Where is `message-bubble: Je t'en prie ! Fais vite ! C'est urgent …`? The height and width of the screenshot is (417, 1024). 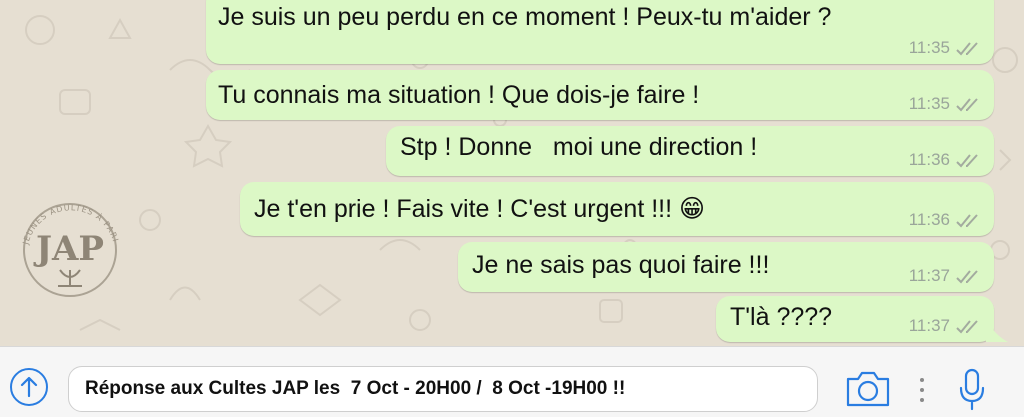 message-bubble: Je t'en prie ! Fais vite ! C'est urgent … is located at coordinates (617, 209).